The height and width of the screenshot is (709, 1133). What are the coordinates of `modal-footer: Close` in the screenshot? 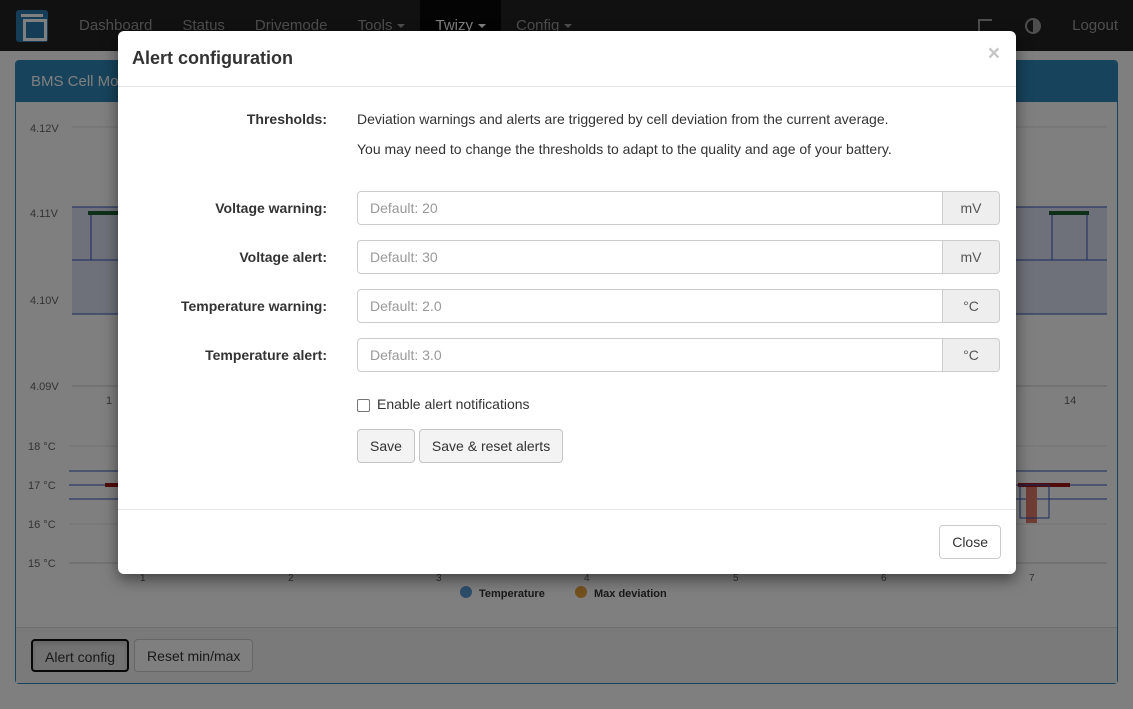 It's located at (567, 541).